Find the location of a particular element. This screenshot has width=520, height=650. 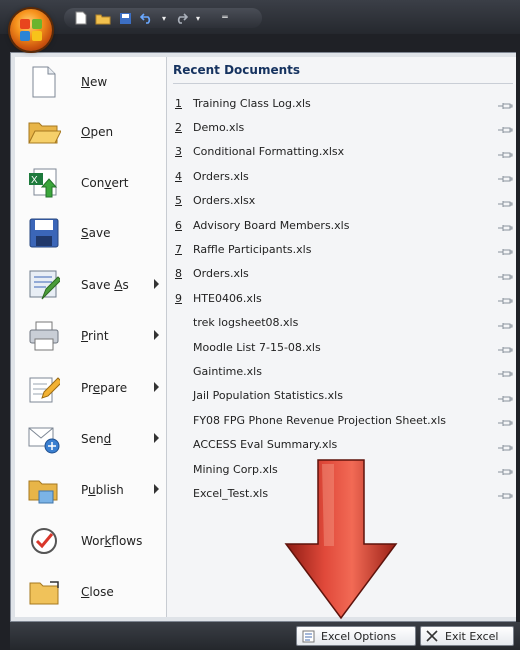

window-edge is located at coordinates (518, 337).